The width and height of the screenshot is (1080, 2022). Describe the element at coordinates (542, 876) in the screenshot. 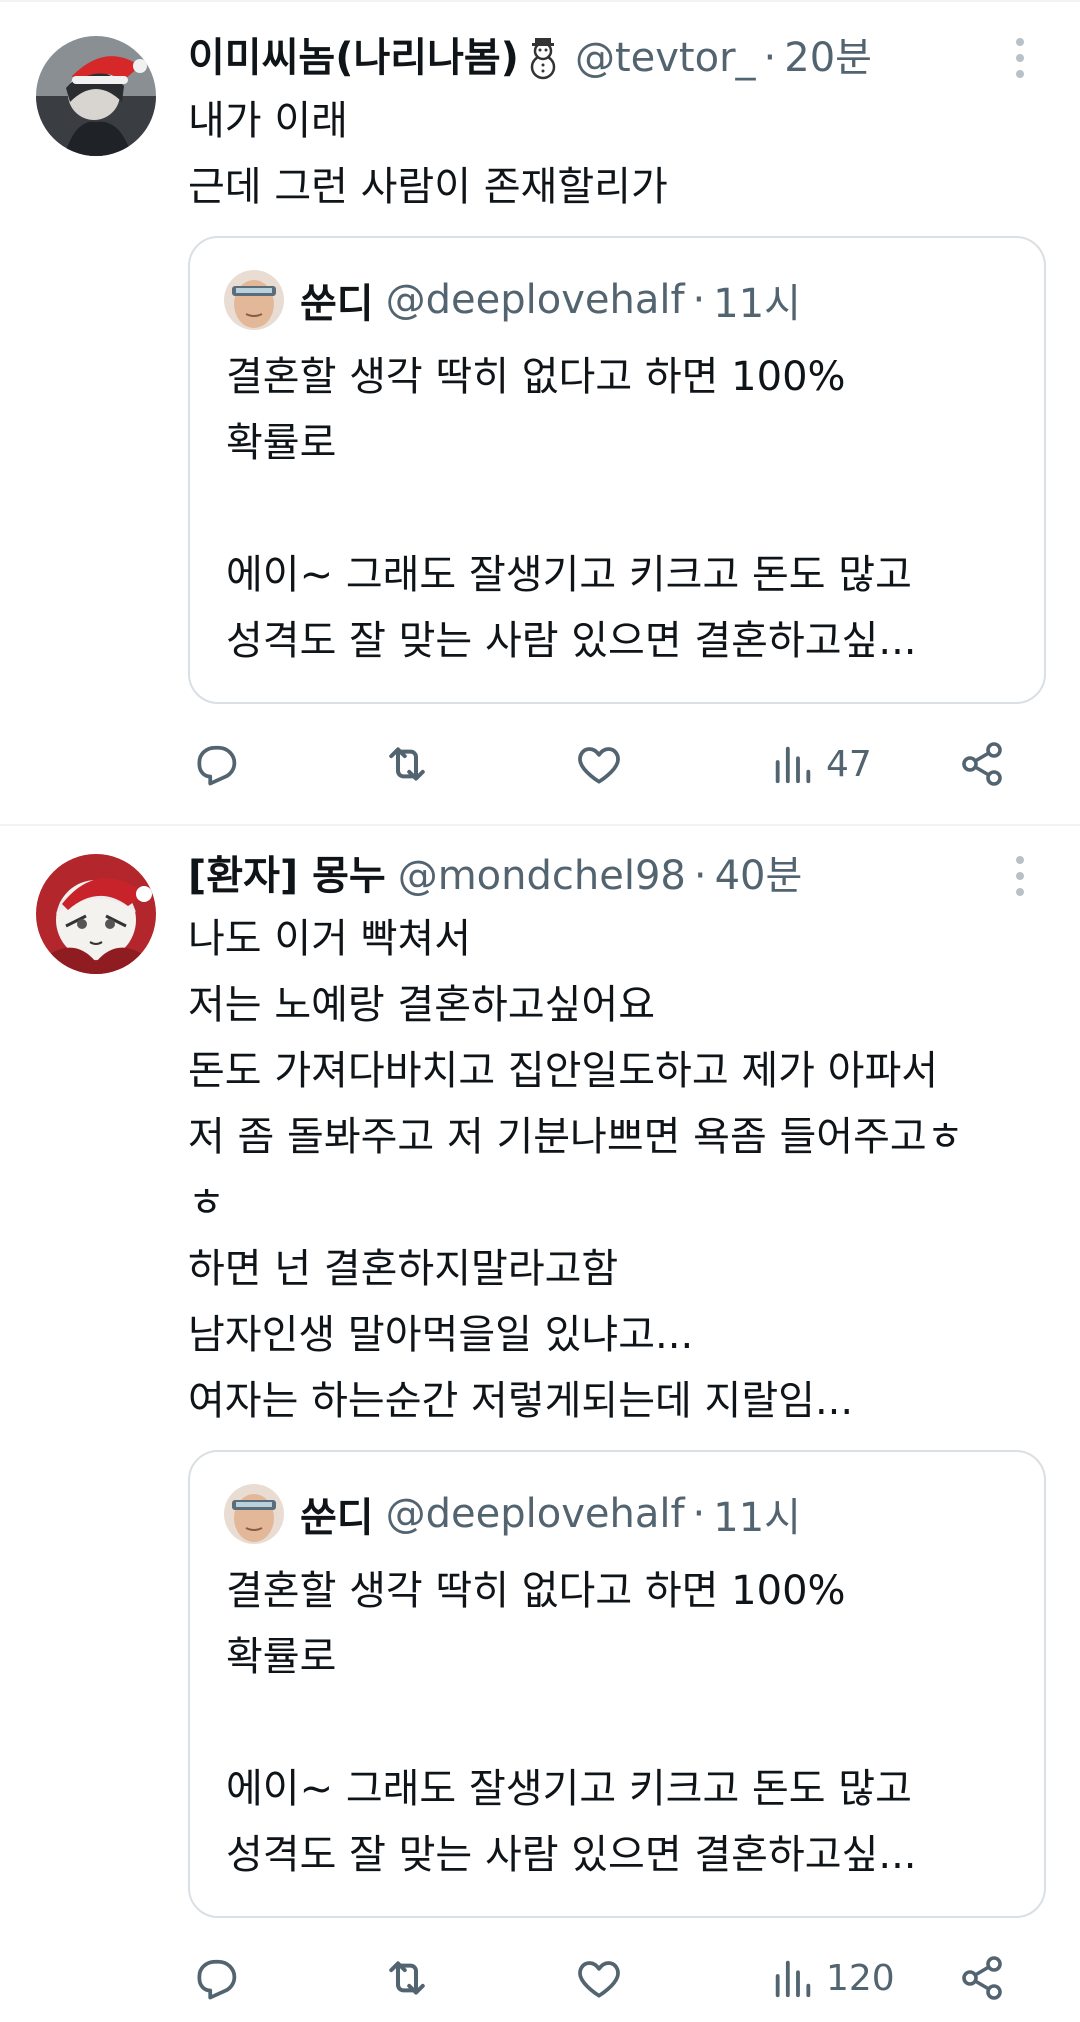

I see `author-handle: @mondchel98` at that location.